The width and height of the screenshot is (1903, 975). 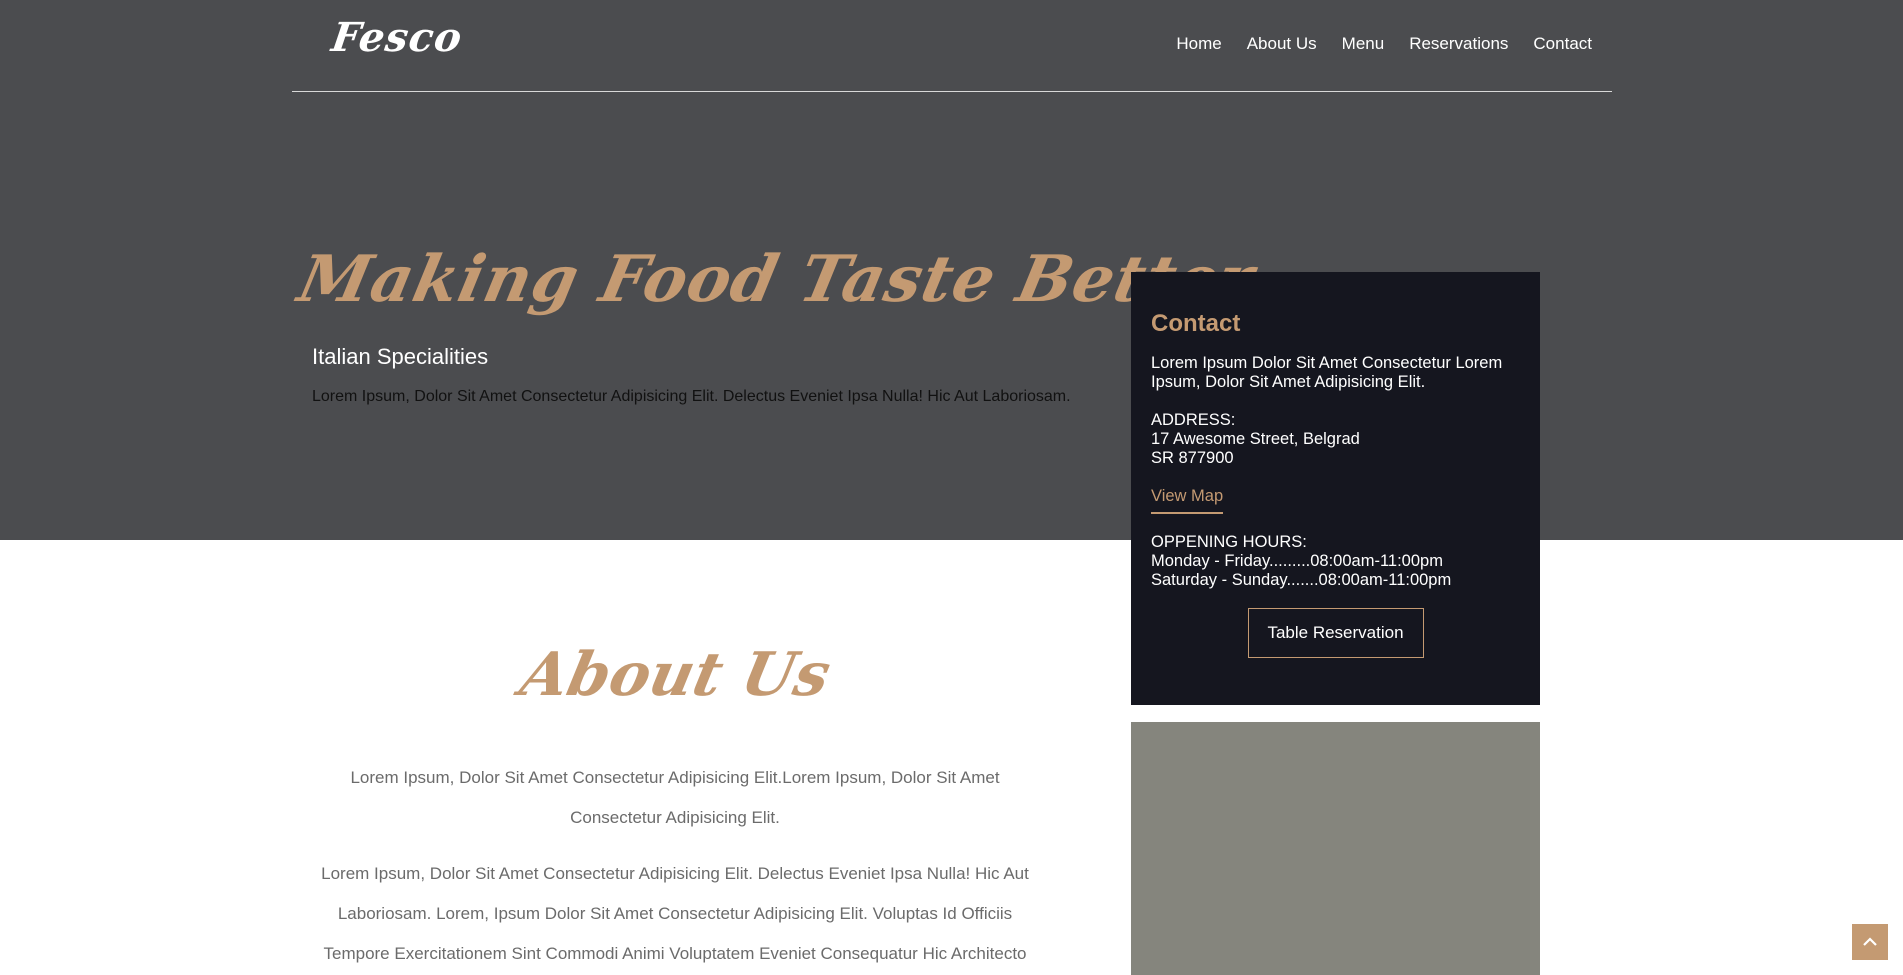 I want to click on nav-link-contact: Contact, so click(x=1562, y=44).